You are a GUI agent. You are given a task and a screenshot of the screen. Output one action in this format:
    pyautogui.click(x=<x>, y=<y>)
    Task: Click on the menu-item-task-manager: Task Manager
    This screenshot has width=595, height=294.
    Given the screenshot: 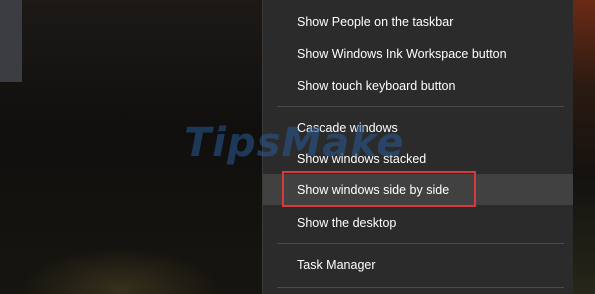 What is the action you would take?
    pyautogui.click(x=418, y=264)
    